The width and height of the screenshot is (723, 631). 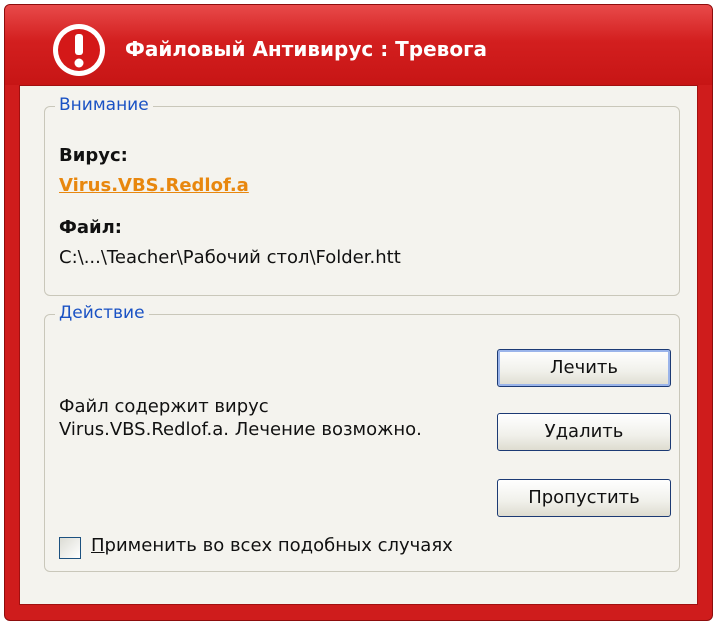 What do you see at coordinates (306, 49) in the screenshot?
I see `window-title: Файловый Антивирус : Тревога` at bounding box center [306, 49].